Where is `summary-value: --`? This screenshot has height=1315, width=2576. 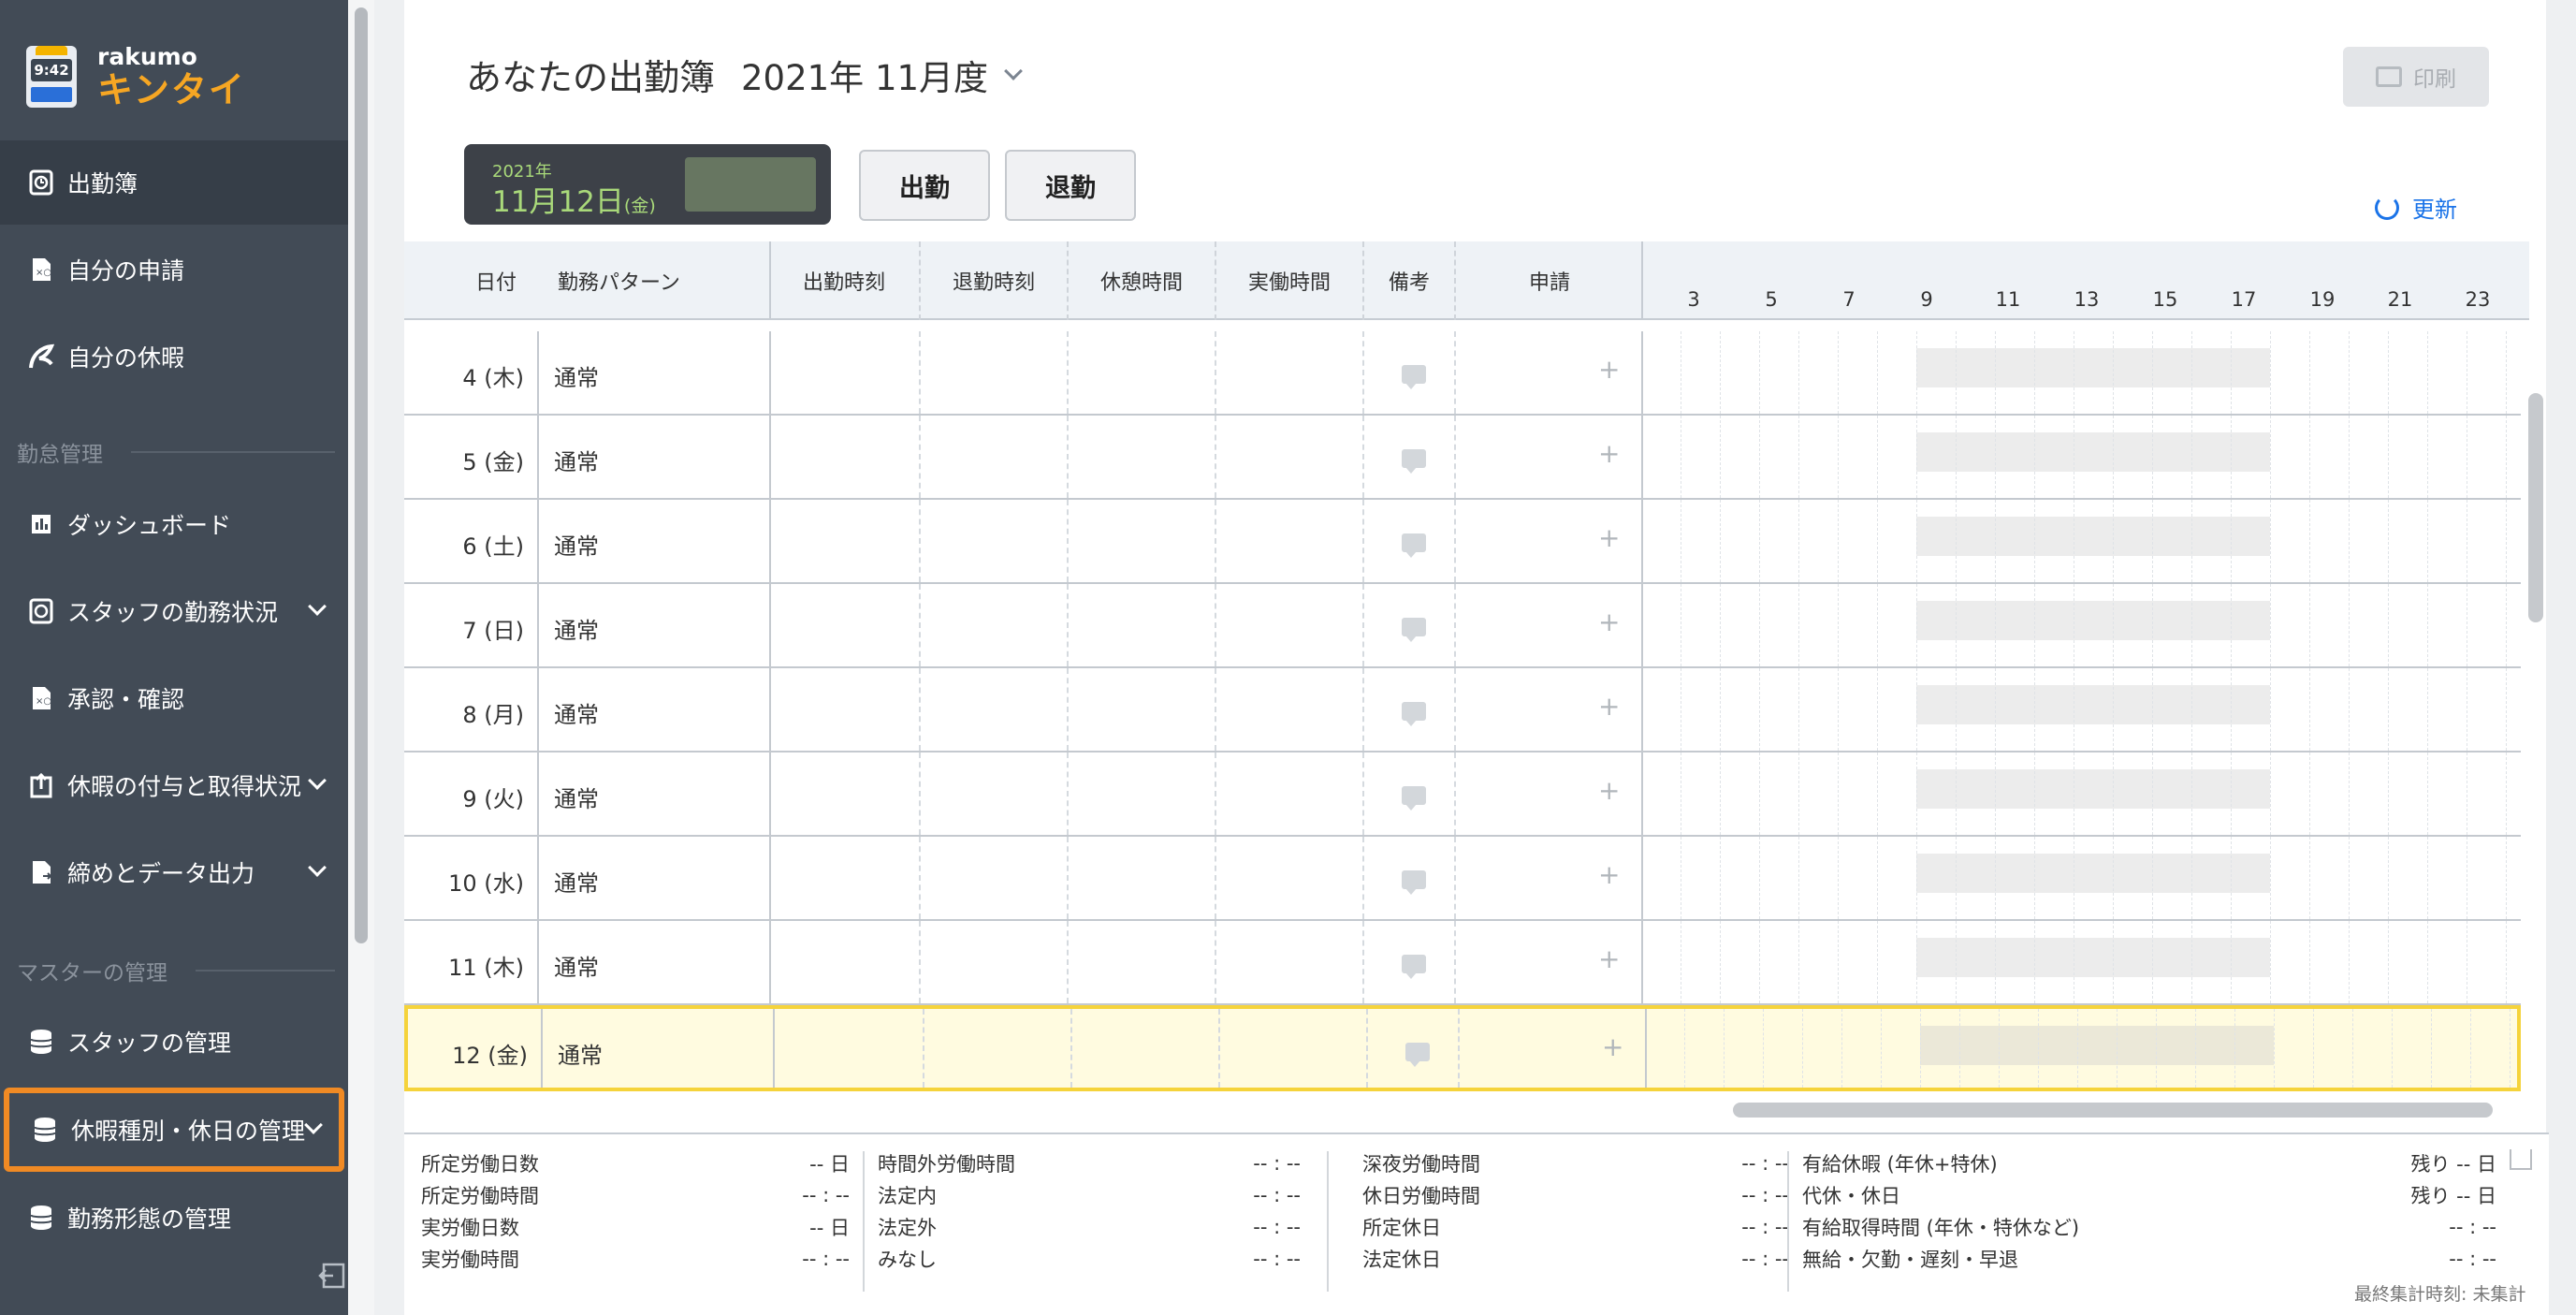 summary-value: -- is located at coordinates (1277, 1163).